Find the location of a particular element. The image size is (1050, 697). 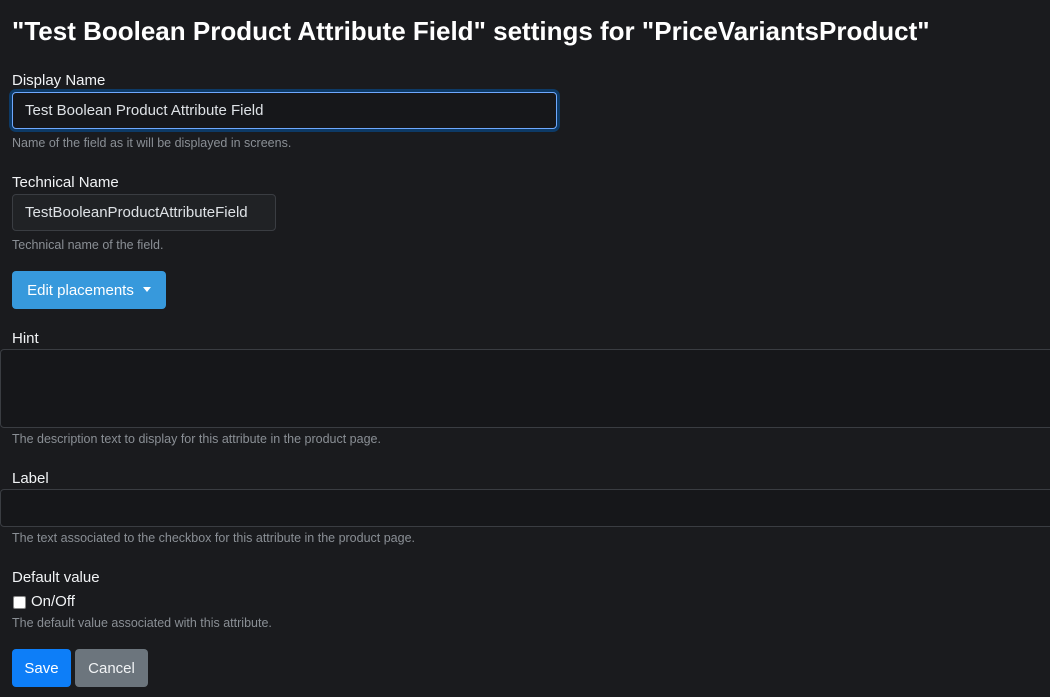

label-input is located at coordinates (525, 508).